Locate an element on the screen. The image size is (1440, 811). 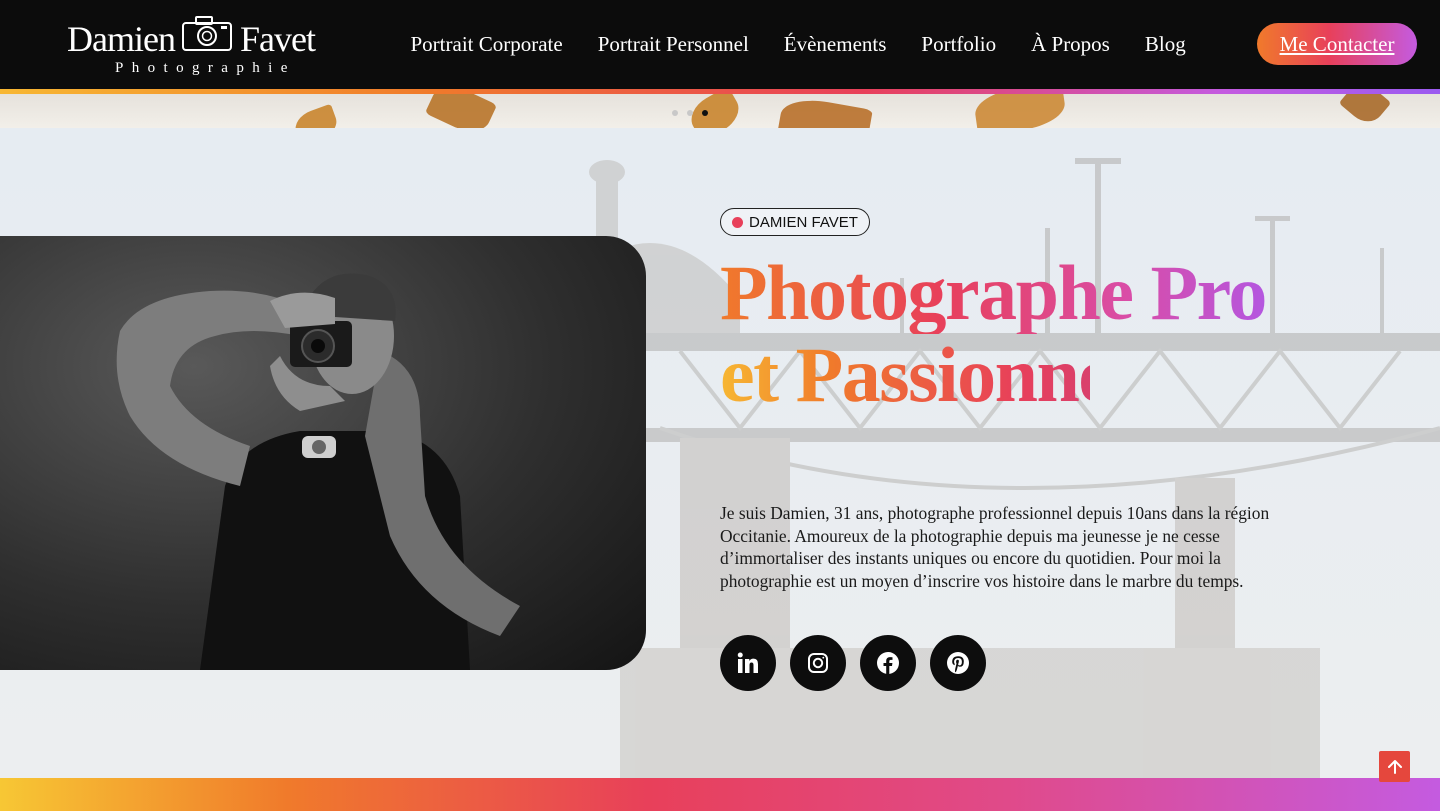
logo-first-name: Damien is located at coordinates (121, 39).